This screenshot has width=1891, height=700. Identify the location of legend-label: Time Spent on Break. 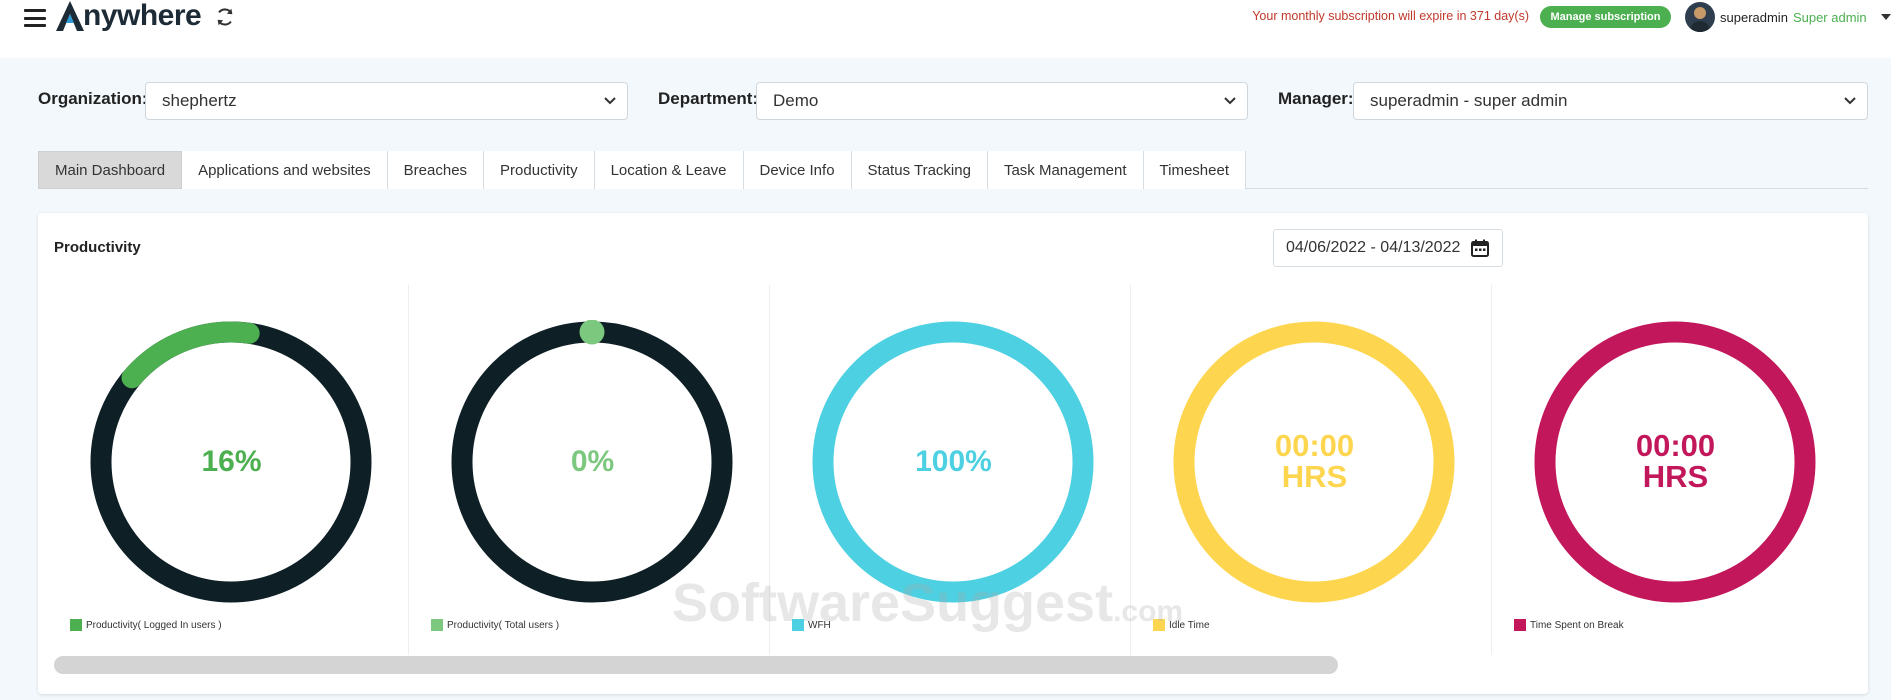
(1577, 625).